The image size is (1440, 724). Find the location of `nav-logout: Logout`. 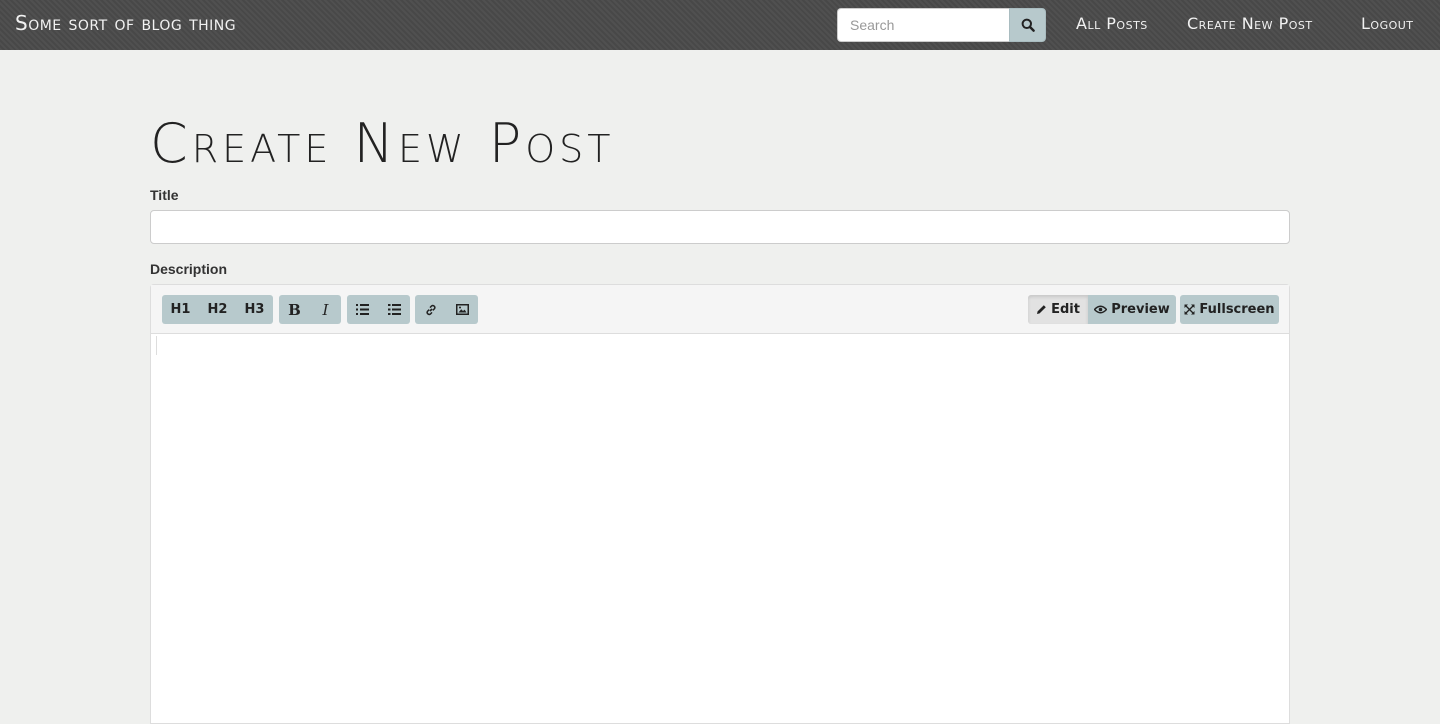

nav-logout: Logout is located at coordinates (1387, 23).